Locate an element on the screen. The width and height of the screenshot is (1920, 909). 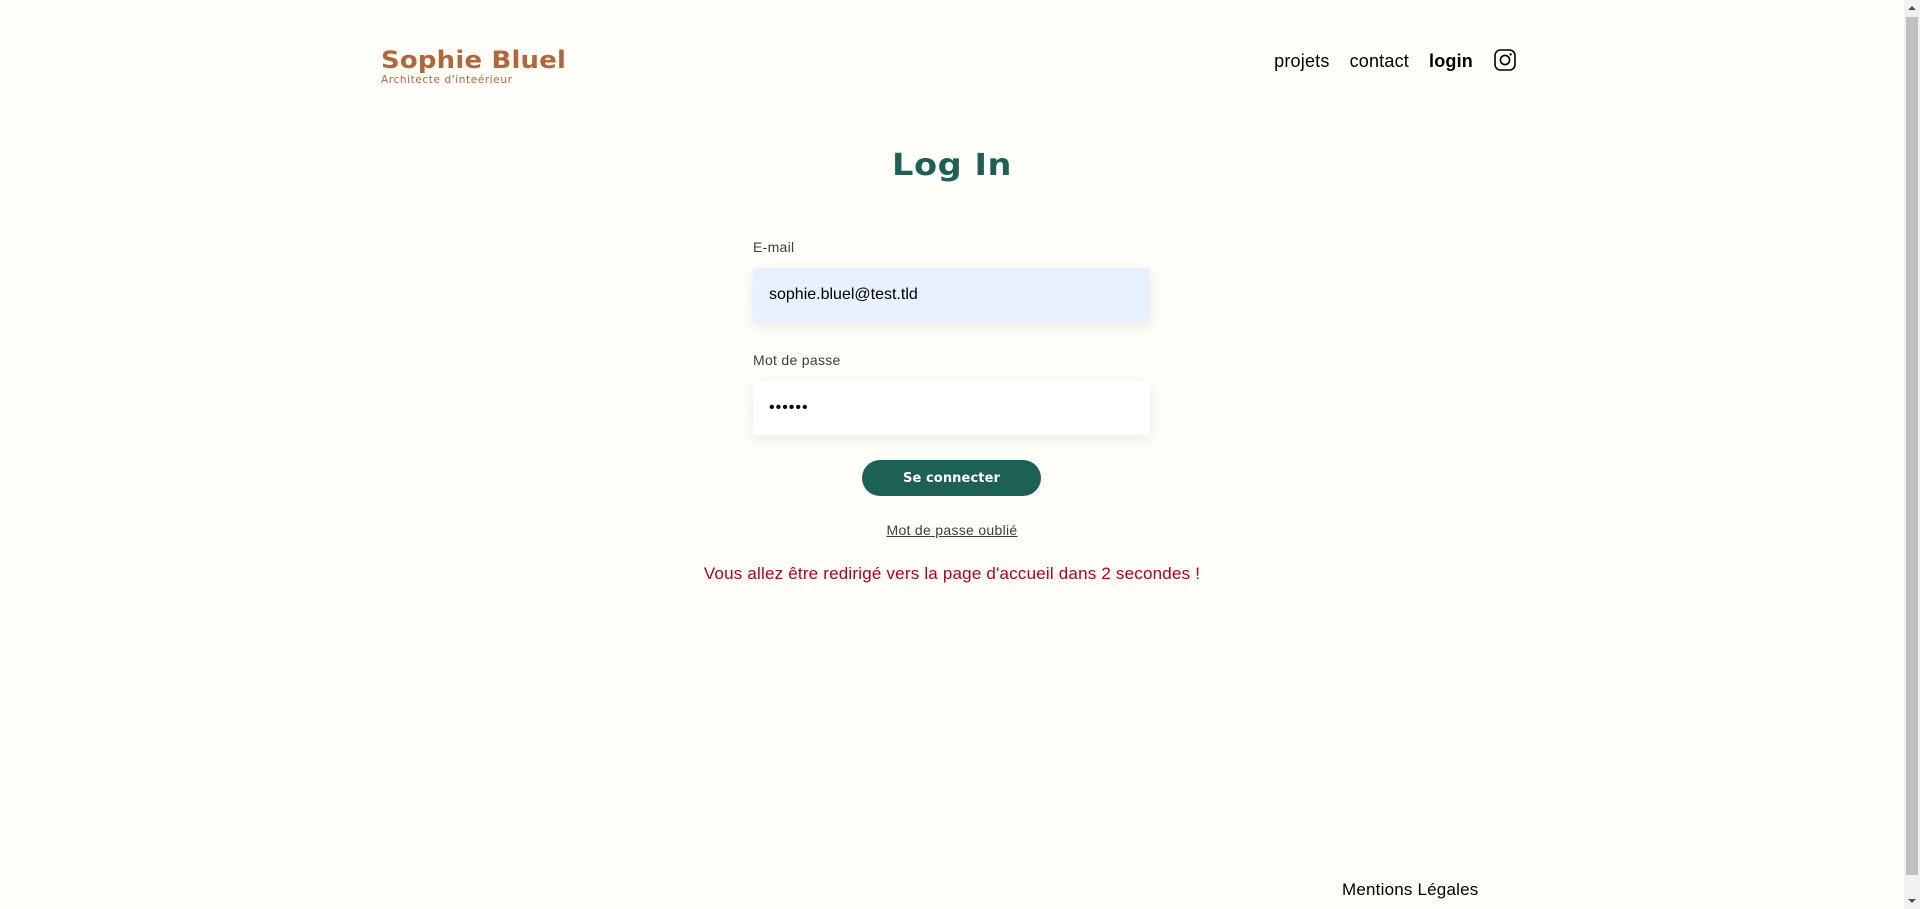
scrollbar-thumb is located at coordinates (1912, 446).